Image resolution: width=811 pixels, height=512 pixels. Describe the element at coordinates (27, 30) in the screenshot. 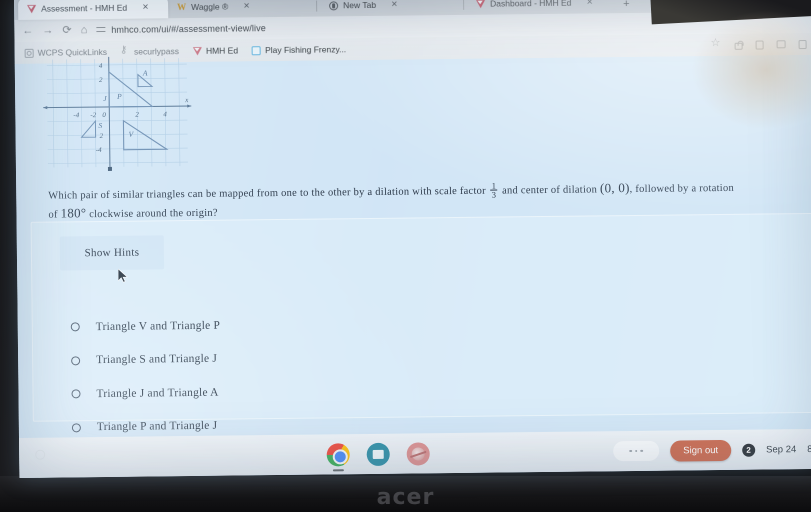

I see `back-icon: ←` at that location.